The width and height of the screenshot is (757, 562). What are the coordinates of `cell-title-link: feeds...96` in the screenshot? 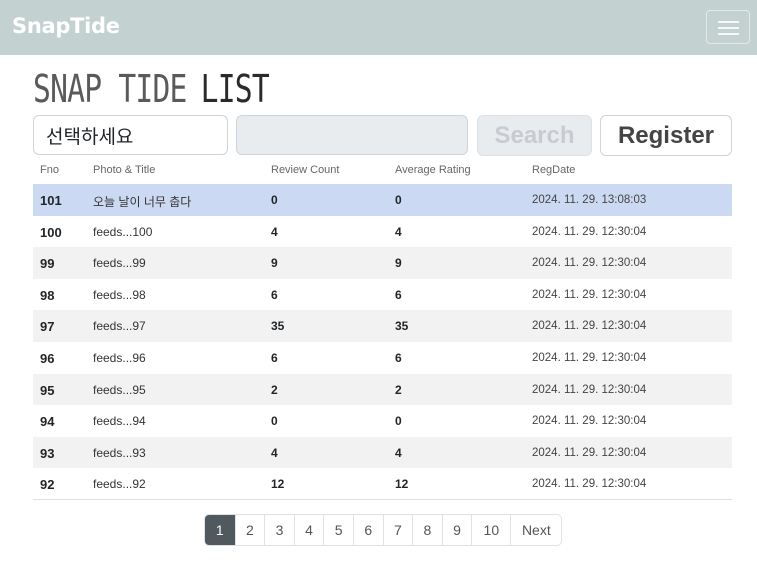 It's located at (119, 358).